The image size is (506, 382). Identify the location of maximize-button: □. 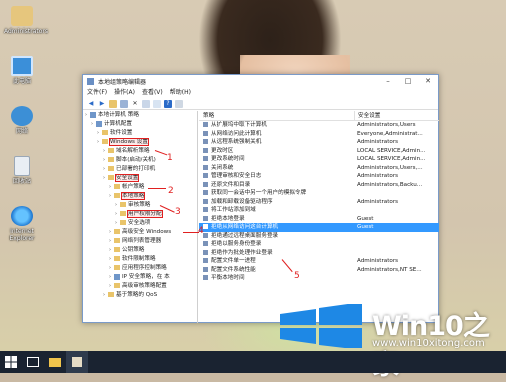
(408, 81).